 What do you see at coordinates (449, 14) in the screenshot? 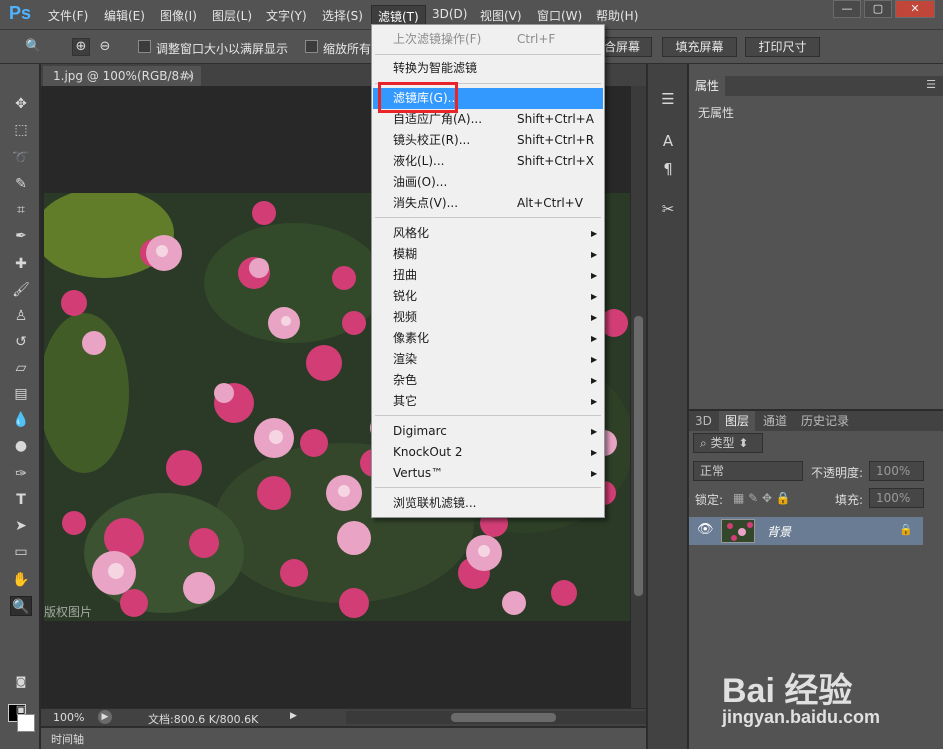
I see `menu-3d: 3D(D)` at bounding box center [449, 14].